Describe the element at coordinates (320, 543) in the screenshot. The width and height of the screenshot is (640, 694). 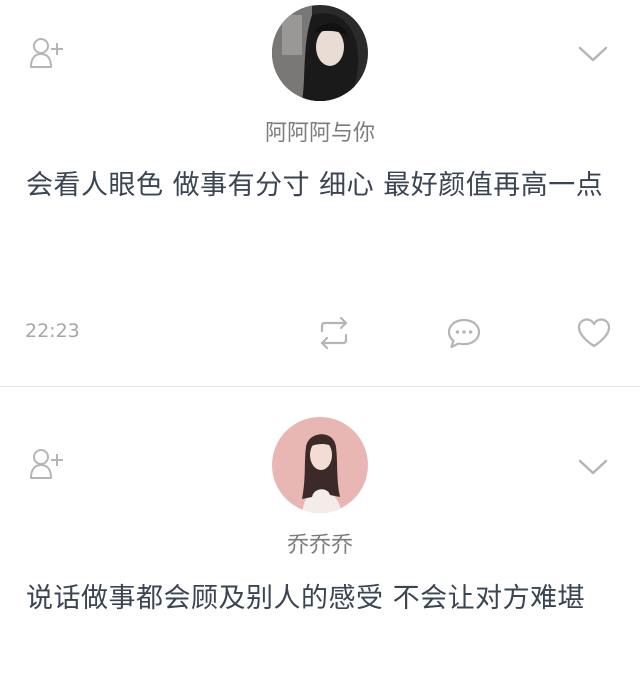
I see `username: 乔乔乔` at that location.